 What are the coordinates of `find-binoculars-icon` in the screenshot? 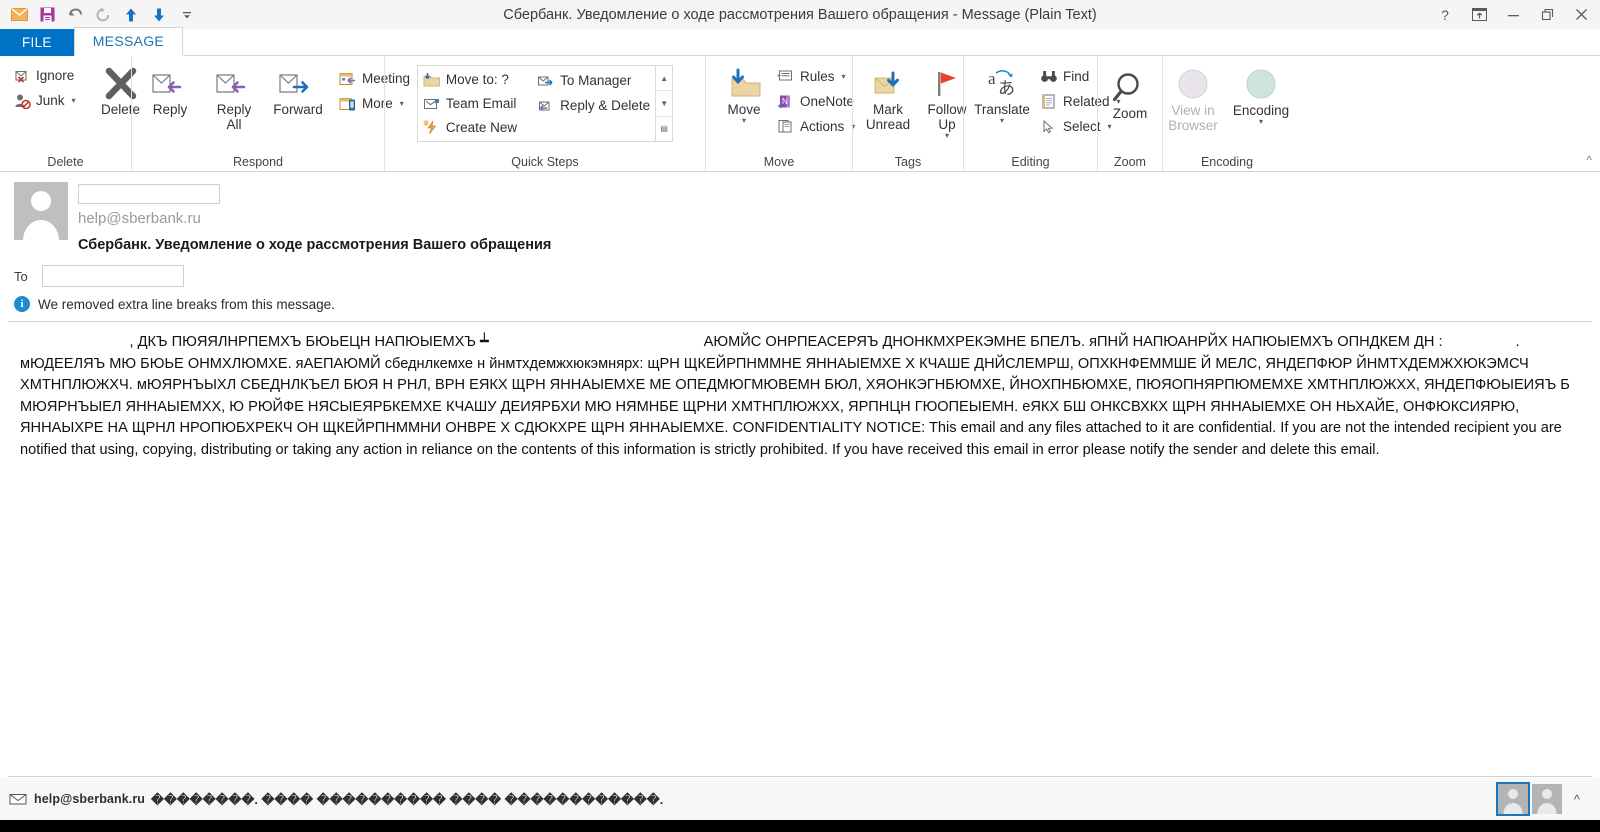 It's located at (1049, 77).